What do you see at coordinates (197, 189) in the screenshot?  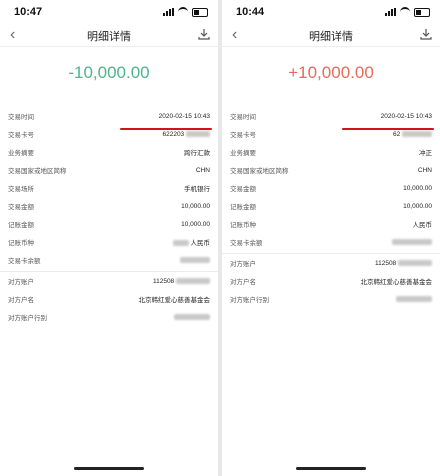 I see `row-value: 手机银行` at bounding box center [197, 189].